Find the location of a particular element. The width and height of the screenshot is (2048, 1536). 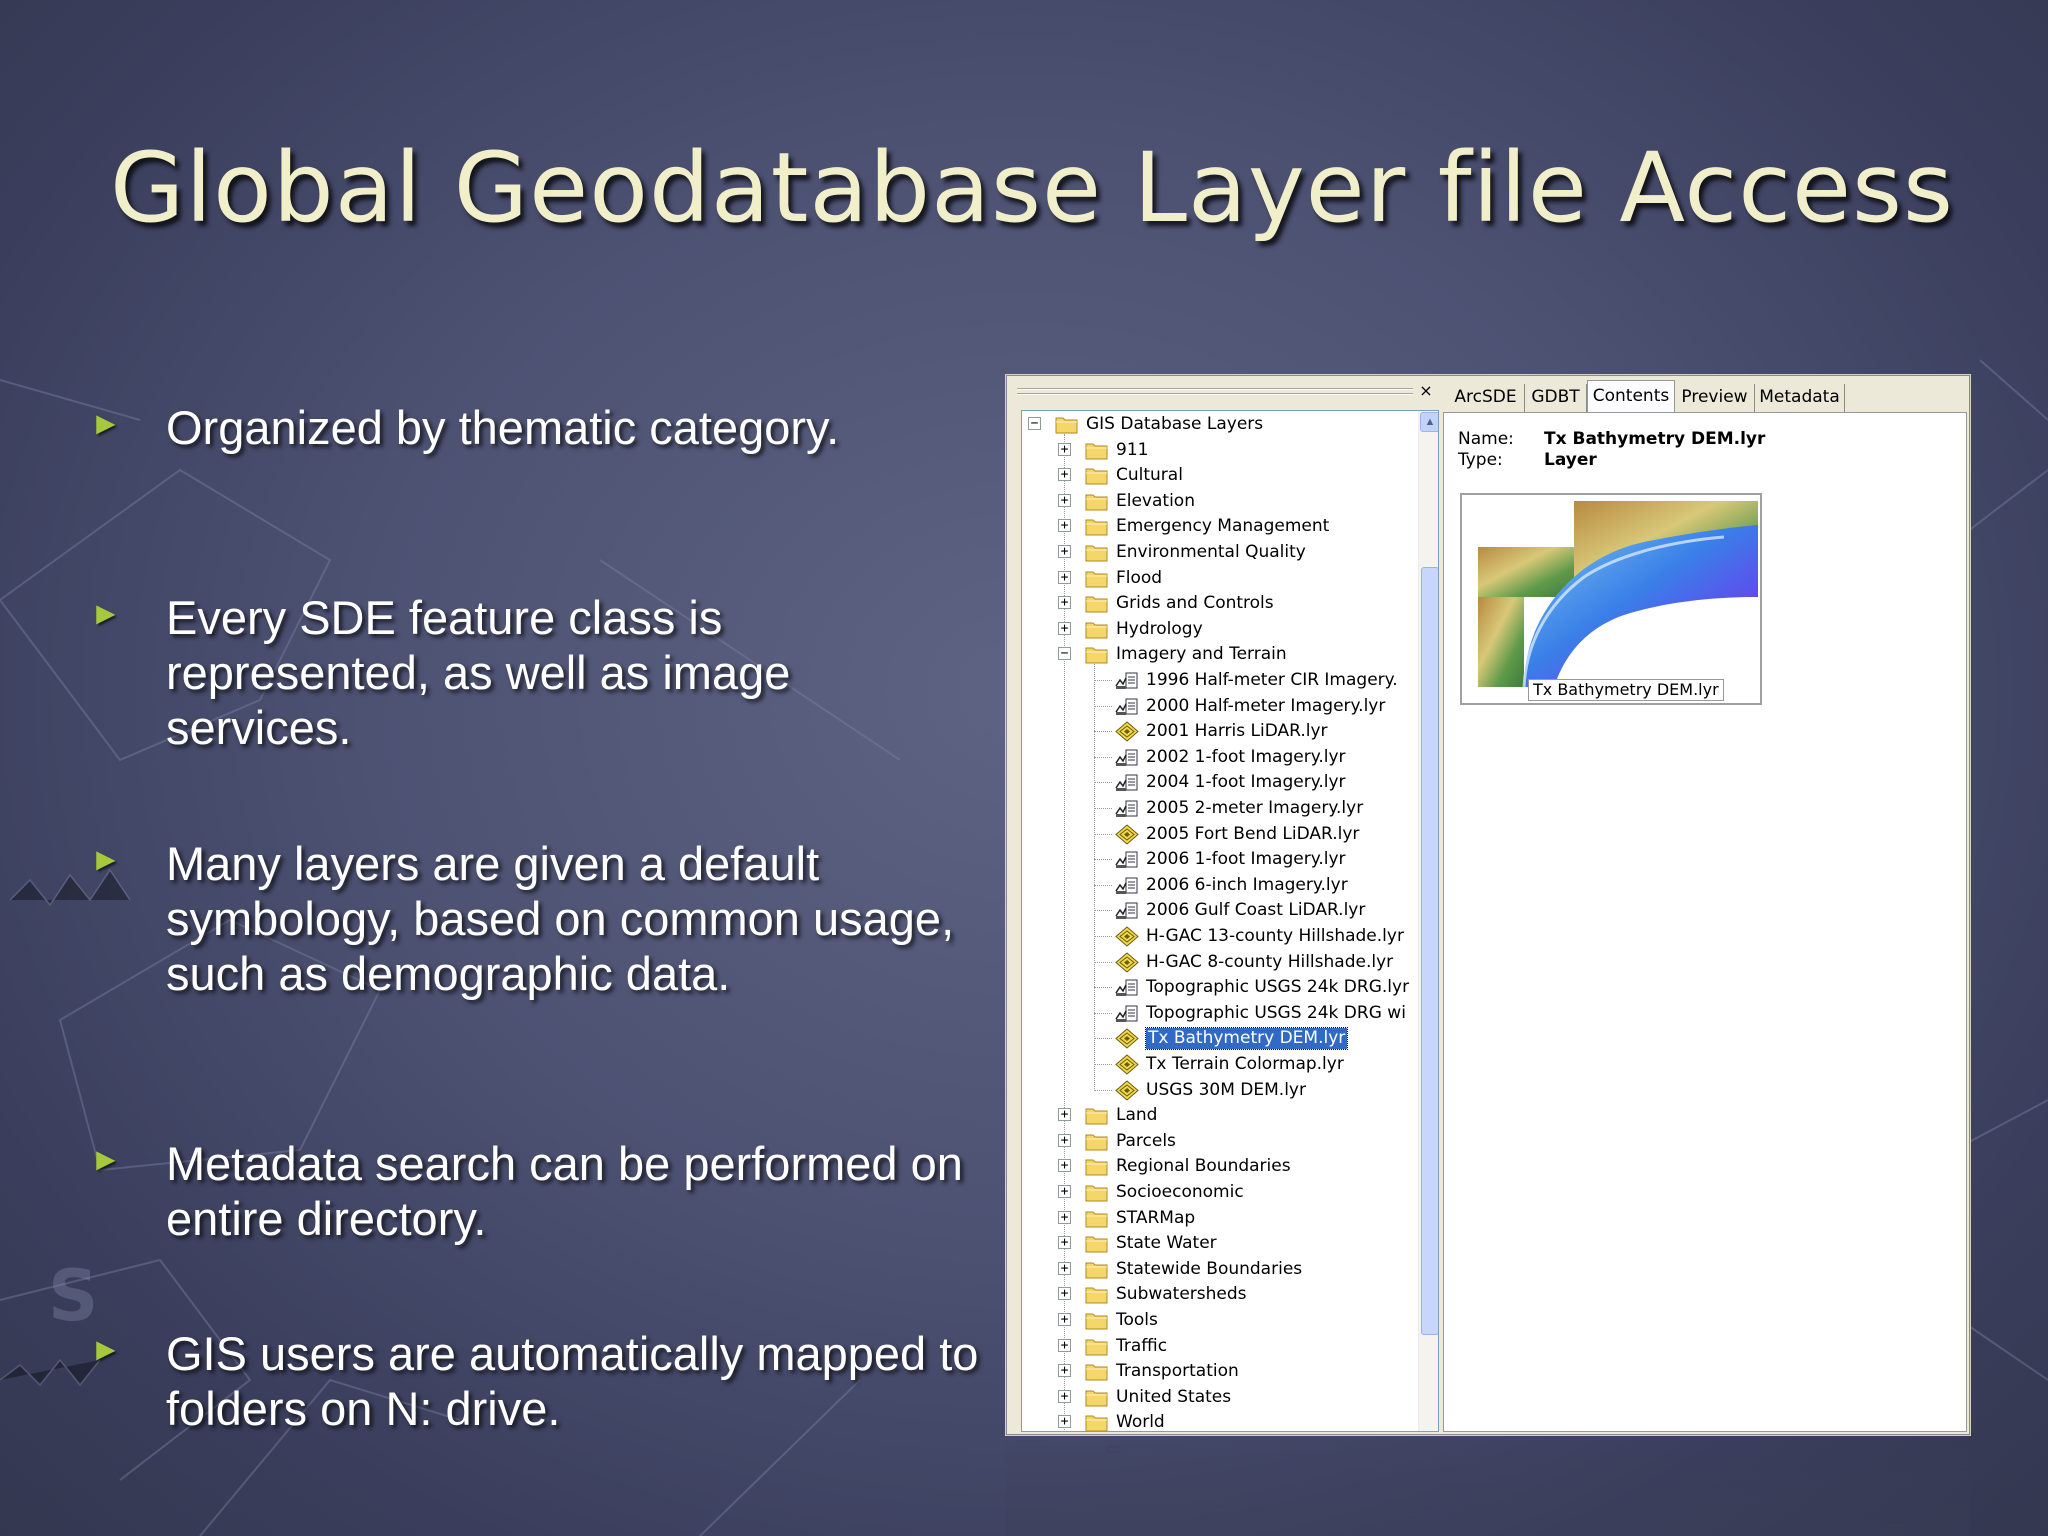

tree-folder-row: + World is located at coordinates (1220, 1420).